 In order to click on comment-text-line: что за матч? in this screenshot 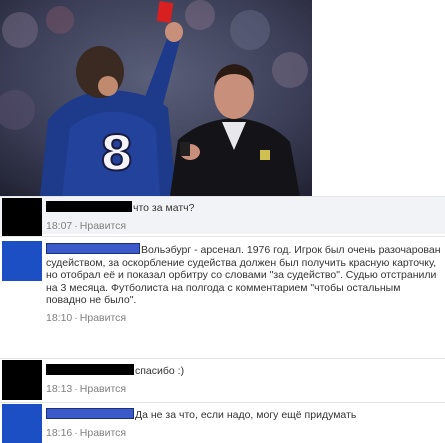, I will do `click(243, 208)`.